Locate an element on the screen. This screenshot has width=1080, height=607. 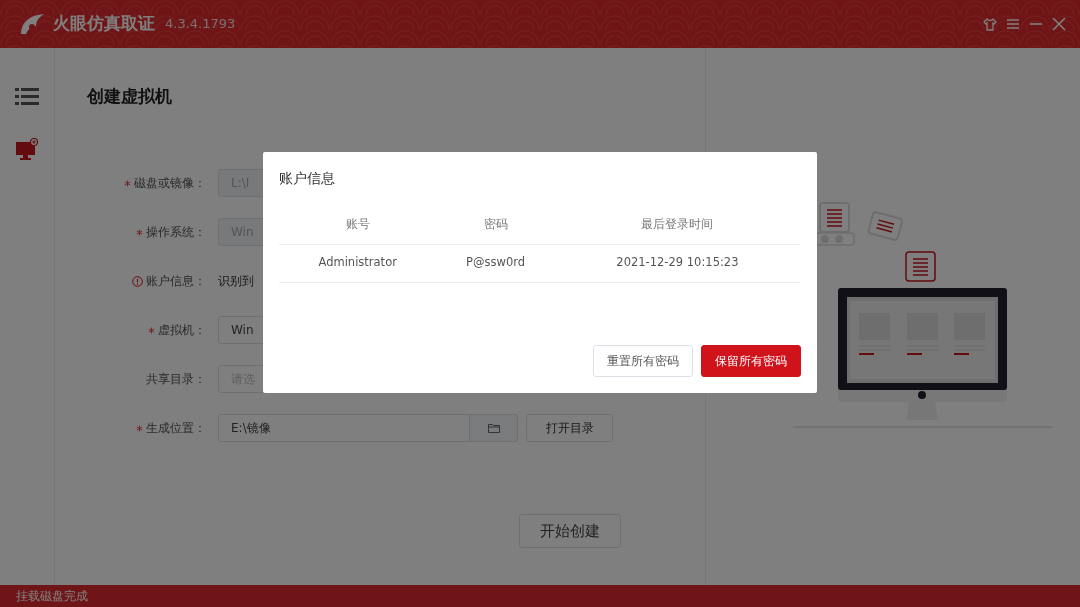
column-header: 最后登录时间 is located at coordinates (677, 225).